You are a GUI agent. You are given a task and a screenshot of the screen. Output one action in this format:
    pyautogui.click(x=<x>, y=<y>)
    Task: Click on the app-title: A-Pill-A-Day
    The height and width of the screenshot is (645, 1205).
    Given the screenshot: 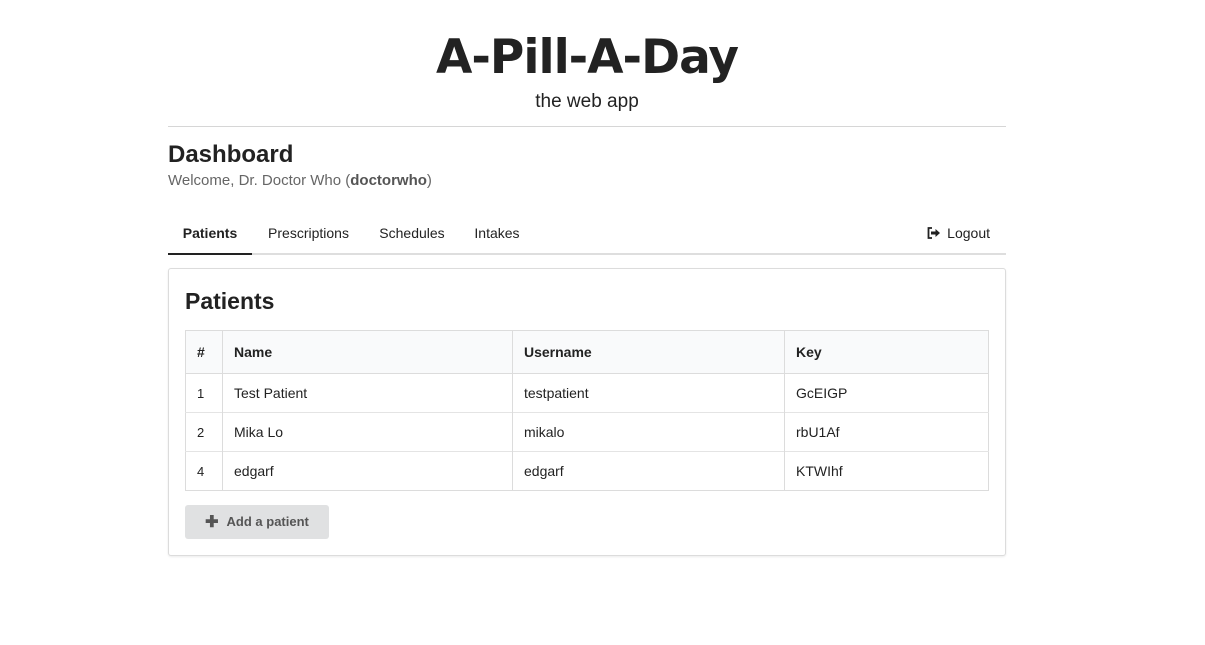 What is the action you would take?
    pyautogui.click(x=587, y=57)
    